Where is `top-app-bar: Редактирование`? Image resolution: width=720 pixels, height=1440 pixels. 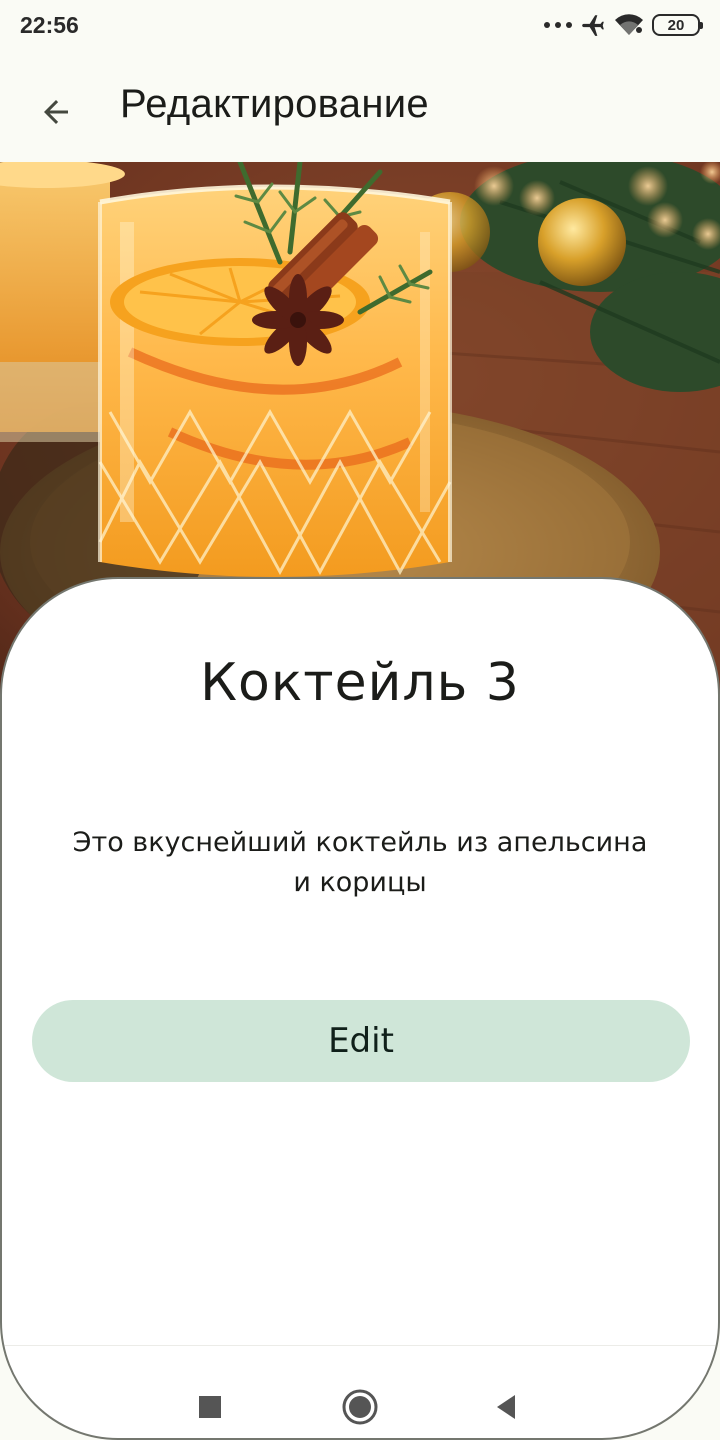
top-app-bar: Редактирование is located at coordinates (360, 107).